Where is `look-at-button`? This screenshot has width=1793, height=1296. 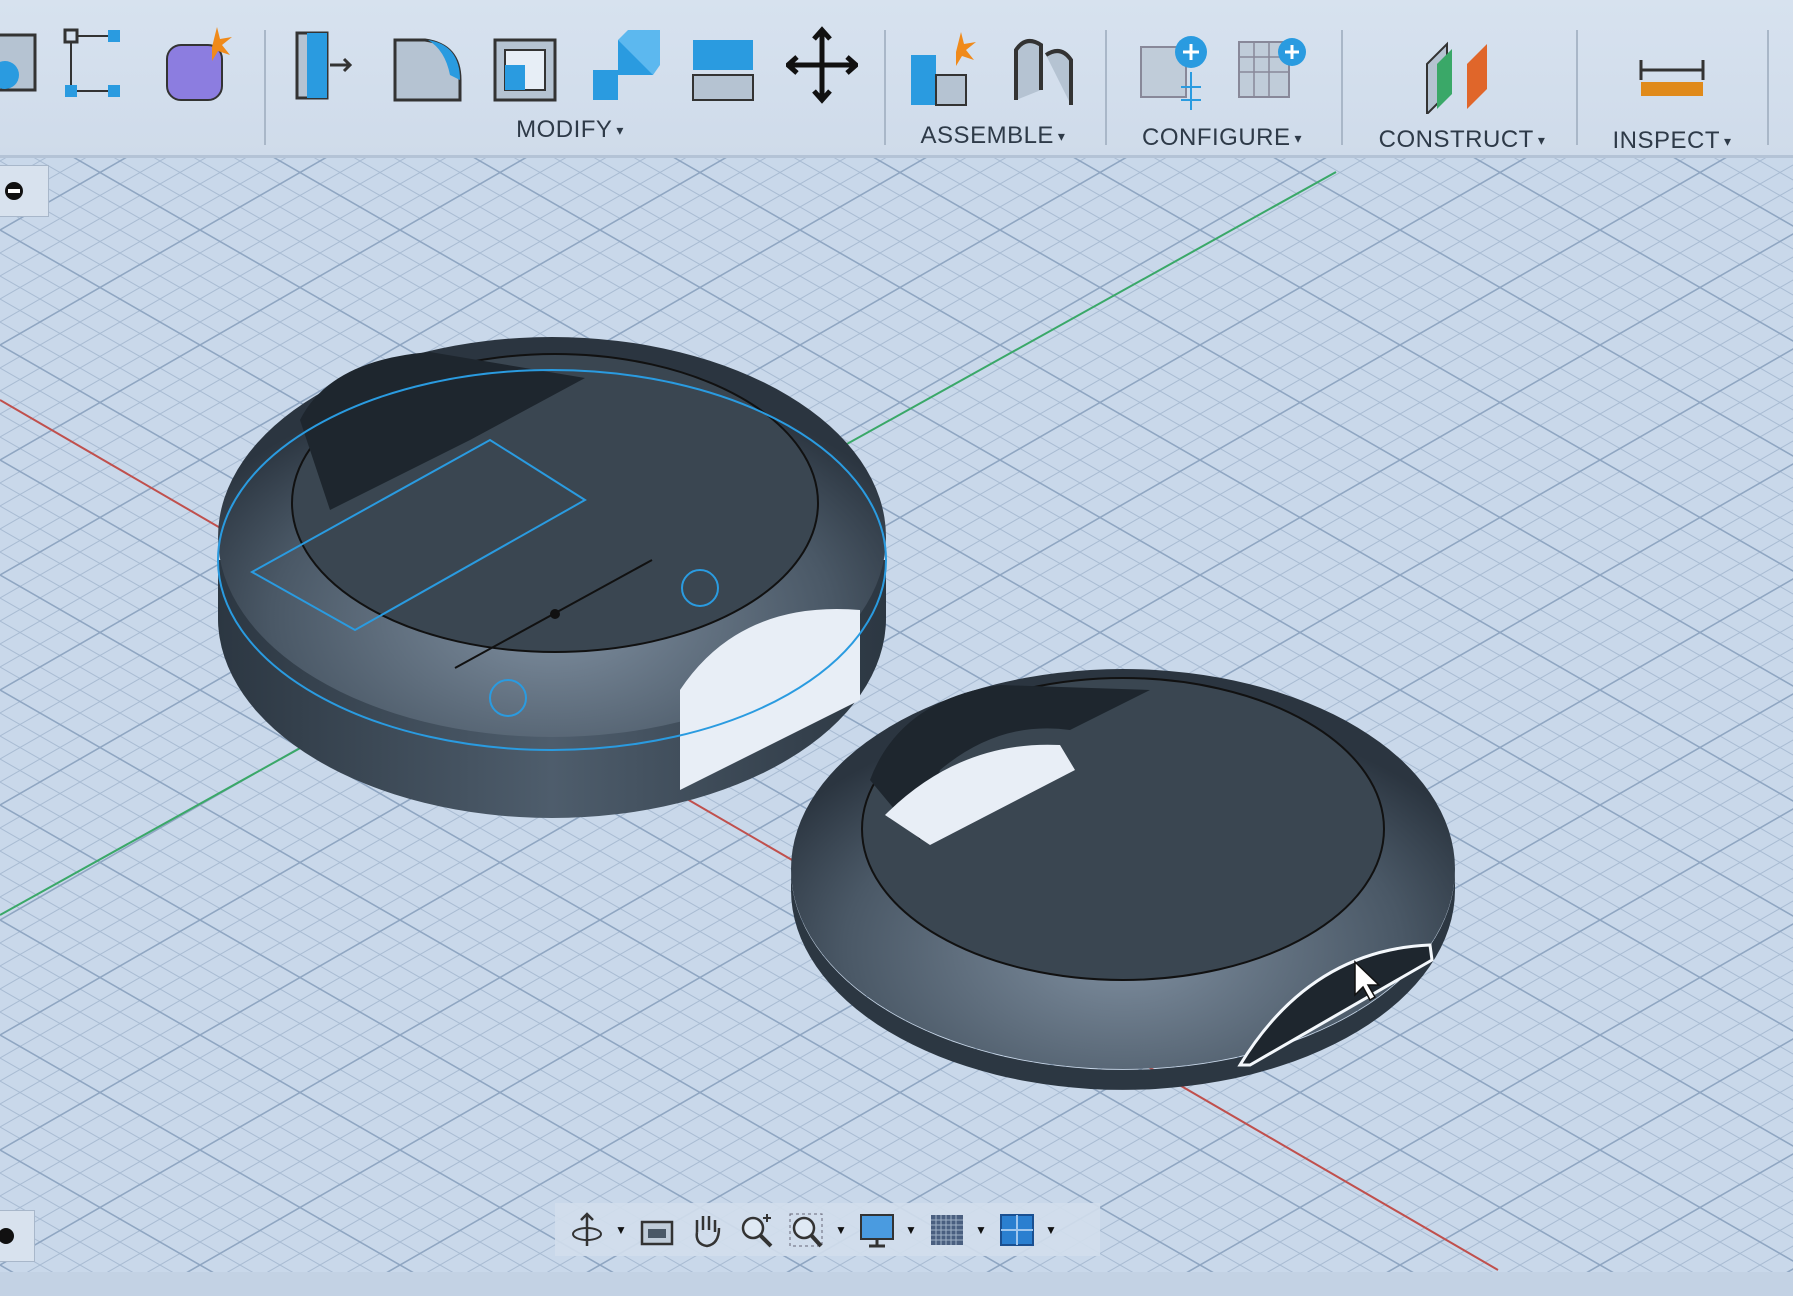 look-at-button is located at coordinates (657, 1230).